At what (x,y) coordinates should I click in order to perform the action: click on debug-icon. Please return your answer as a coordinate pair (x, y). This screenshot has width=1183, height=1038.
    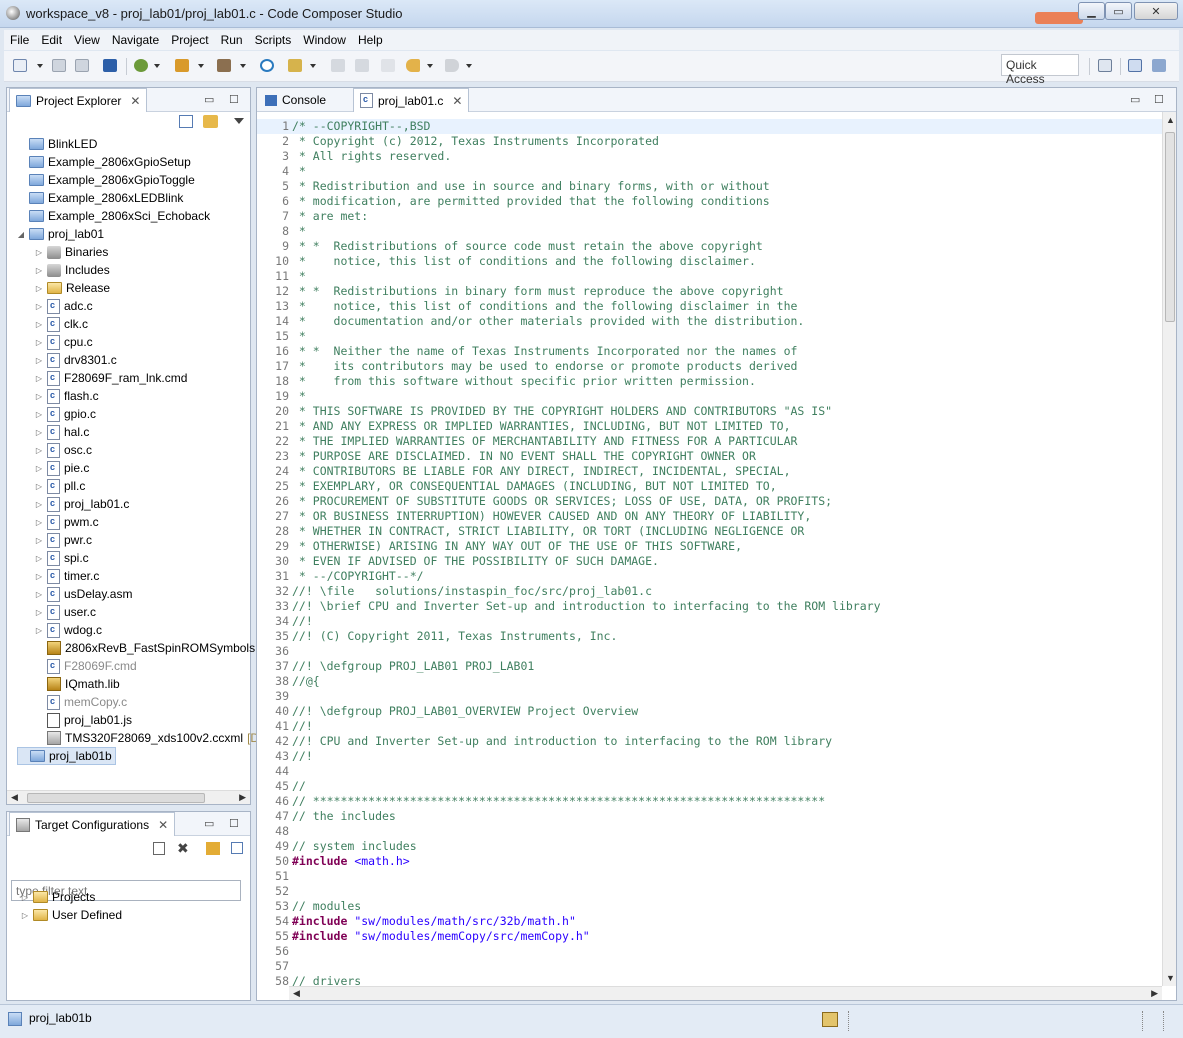
    Looking at the image, I should click on (141, 66).